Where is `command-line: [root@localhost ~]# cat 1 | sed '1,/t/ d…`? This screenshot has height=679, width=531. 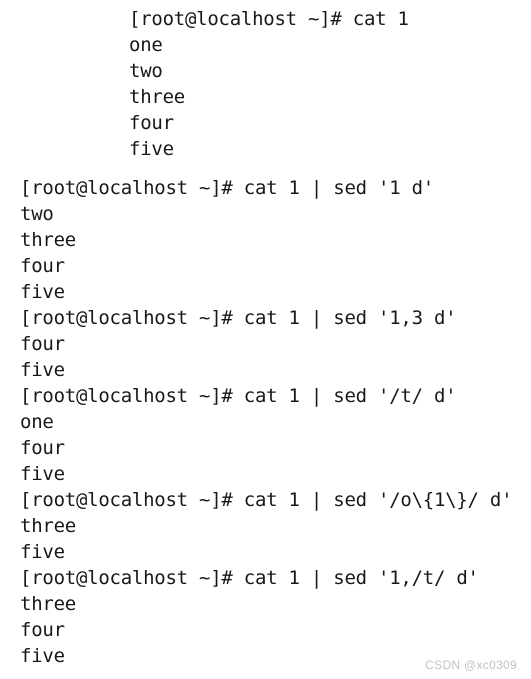
command-line: [root@localhost ~]# cat 1 | sed '1,/t/ d… is located at coordinates (265, 578).